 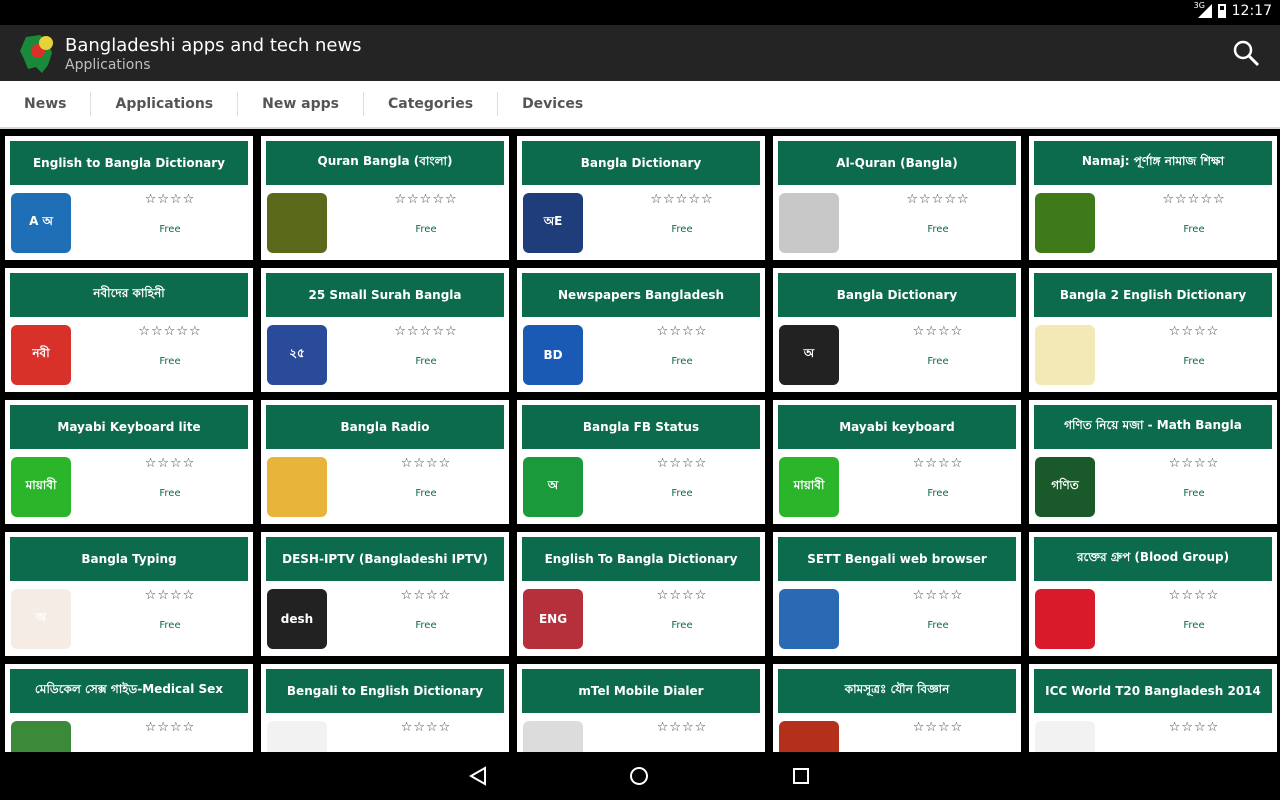 I want to click on app-icon-label: অE, so click(x=553, y=221).